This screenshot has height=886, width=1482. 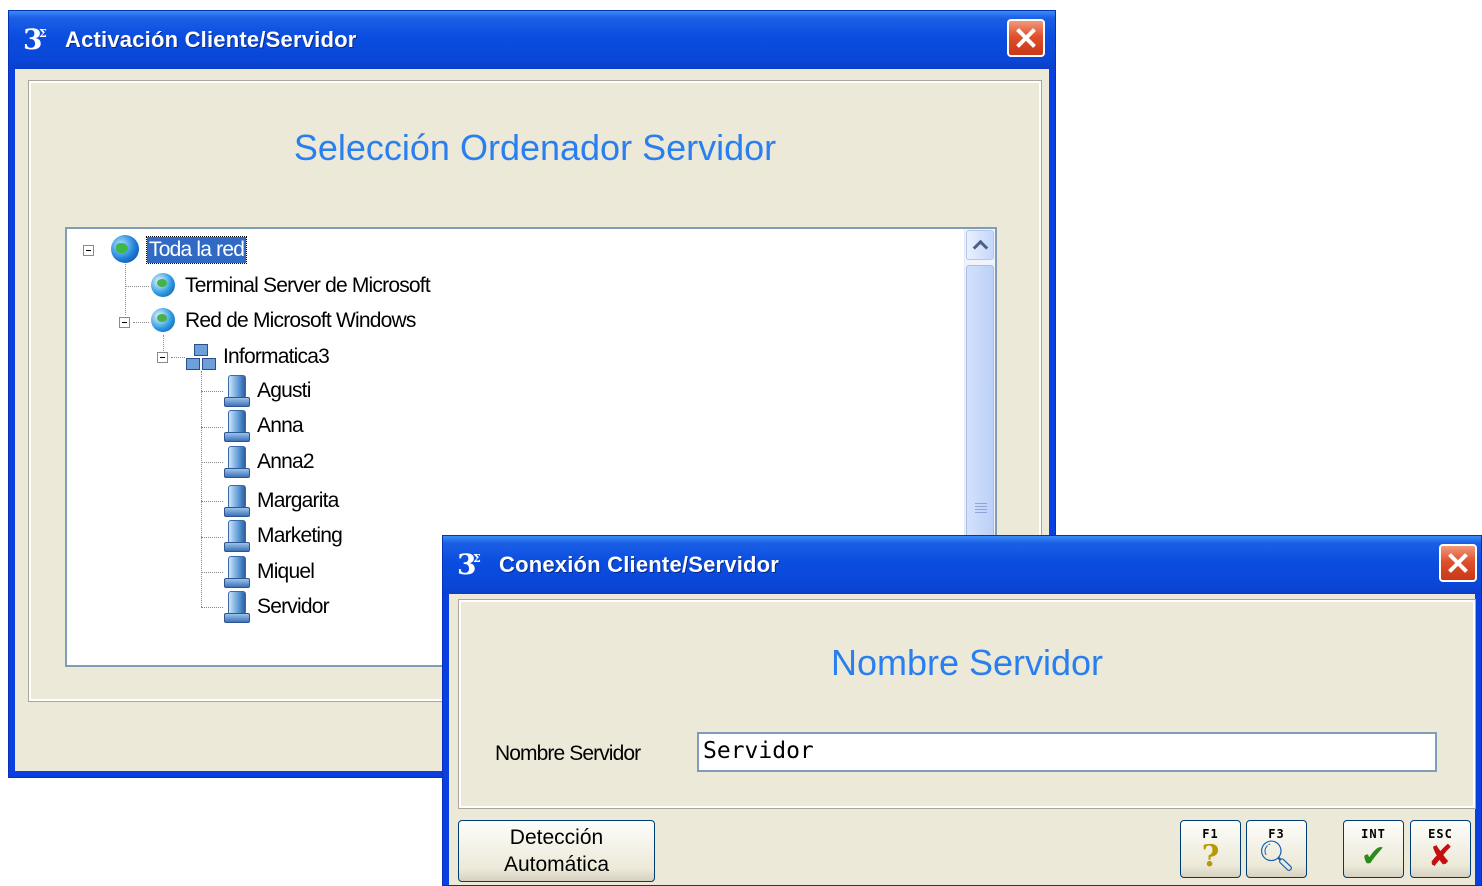 I want to click on tree-item-computer: Marketing, so click(x=283, y=536).